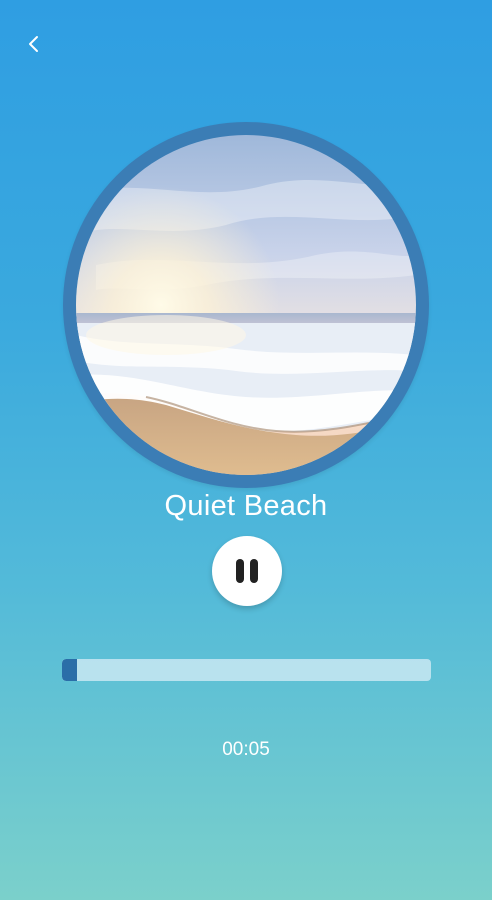 This screenshot has width=492, height=900. I want to click on chevron-left-icon, so click(34, 46).